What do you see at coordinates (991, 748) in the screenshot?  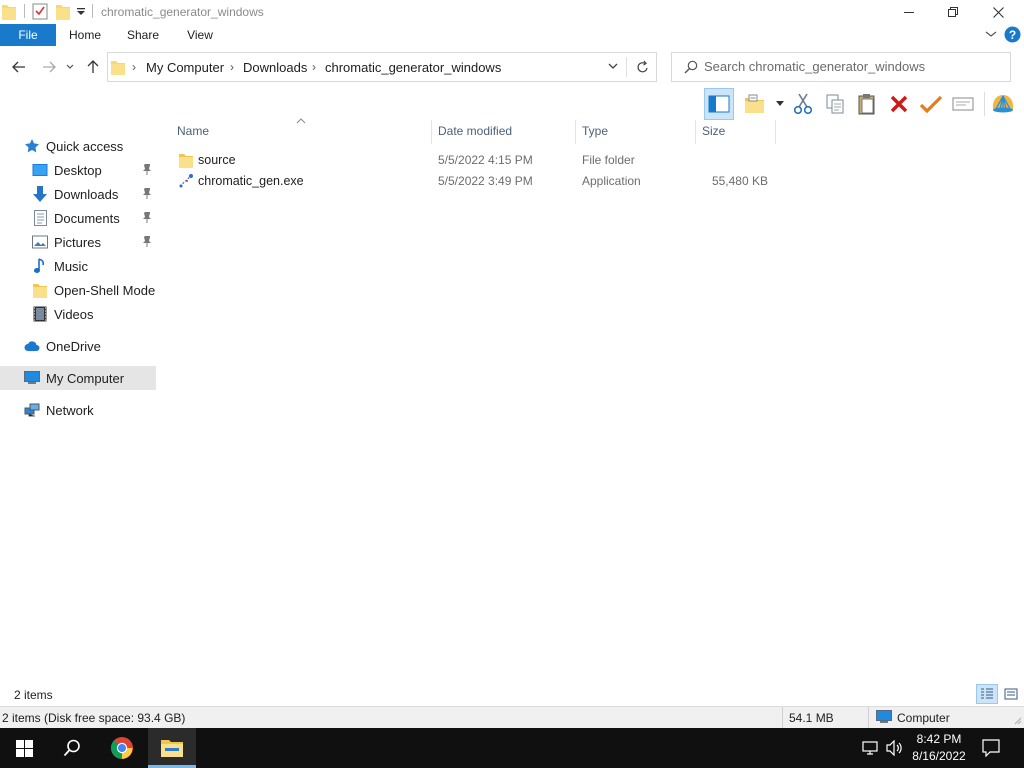 I see `action-center-icon` at bounding box center [991, 748].